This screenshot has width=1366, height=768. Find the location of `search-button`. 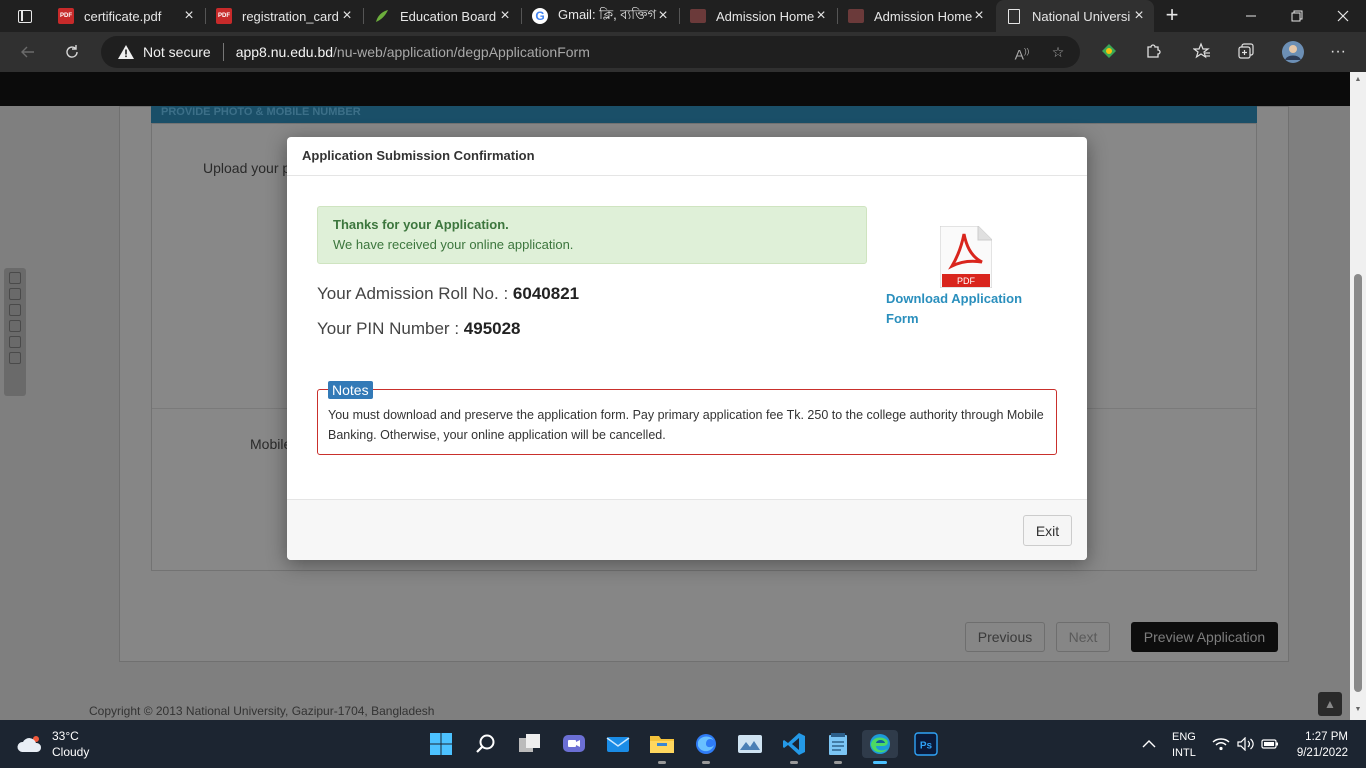

search-button is located at coordinates (486, 744).